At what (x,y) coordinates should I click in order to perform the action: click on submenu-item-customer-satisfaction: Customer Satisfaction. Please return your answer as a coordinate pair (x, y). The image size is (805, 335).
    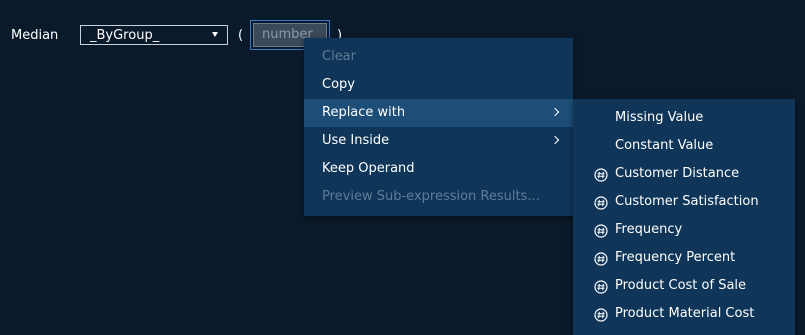
    Looking at the image, I should click on (684, 202).